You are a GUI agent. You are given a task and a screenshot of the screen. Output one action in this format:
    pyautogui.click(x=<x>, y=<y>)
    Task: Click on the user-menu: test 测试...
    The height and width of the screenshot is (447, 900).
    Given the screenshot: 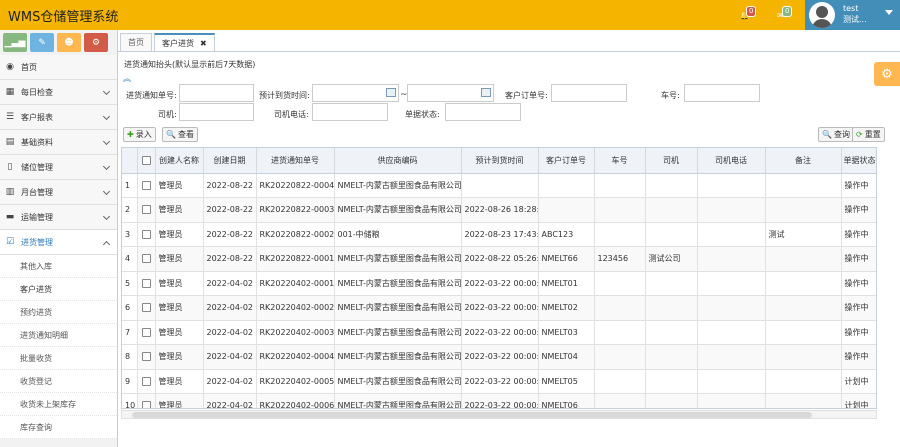 What is the action you would take?
    pyautogui.click(x=852, y=15)
    